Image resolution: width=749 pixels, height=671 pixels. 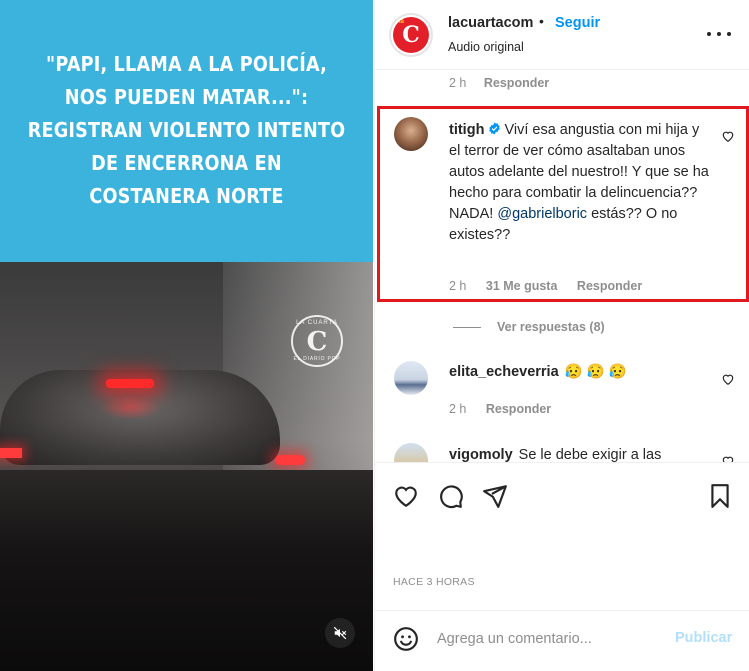 I want to click on tail-light-left, so click(x=11, y=453).